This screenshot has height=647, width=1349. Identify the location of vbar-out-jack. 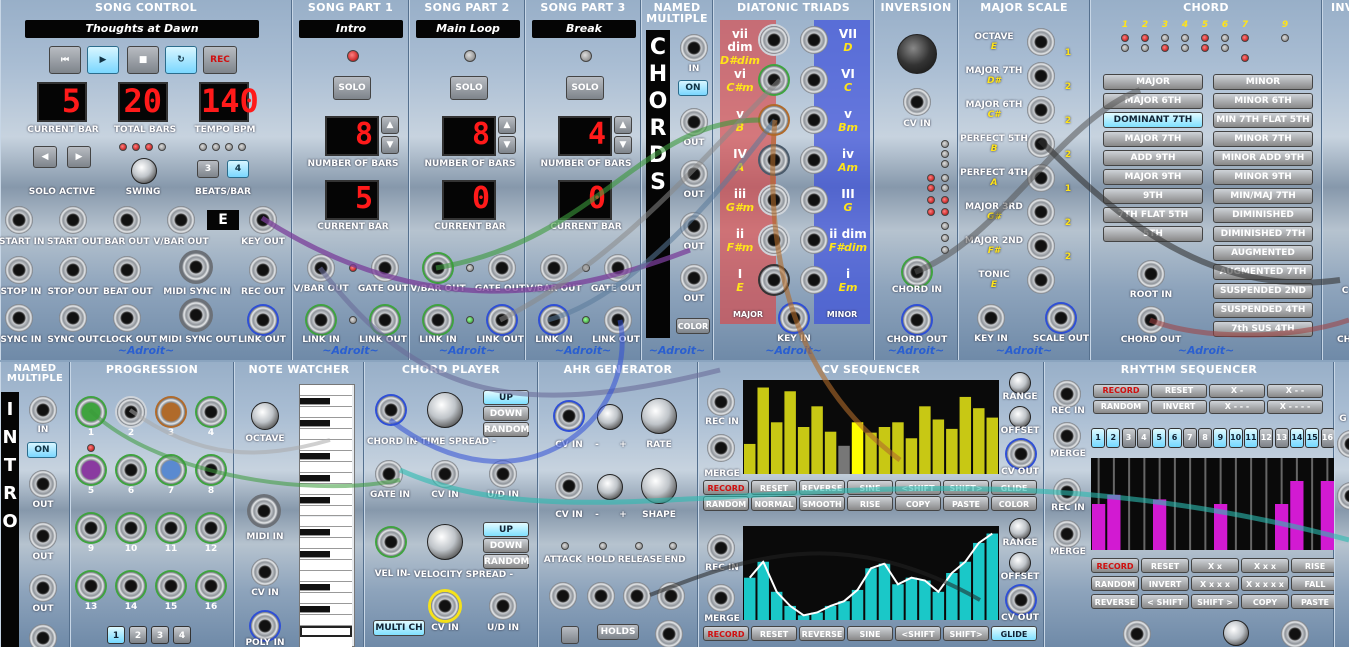
(321, 268).